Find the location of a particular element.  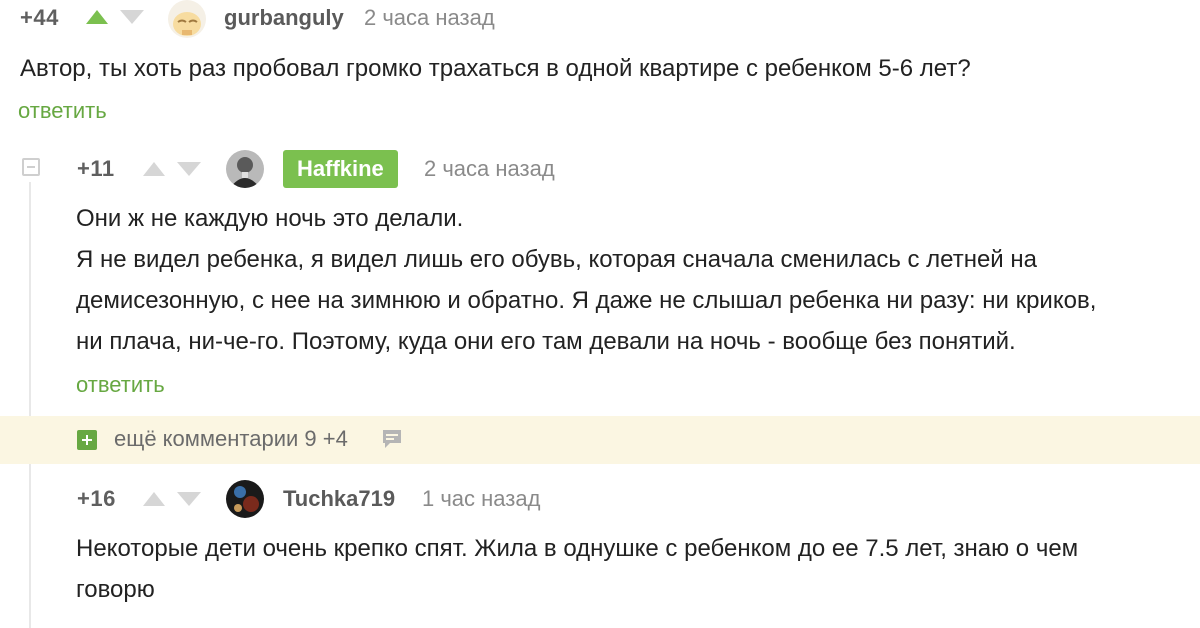

collapse-thread-button is located at coordinates (31, 167).